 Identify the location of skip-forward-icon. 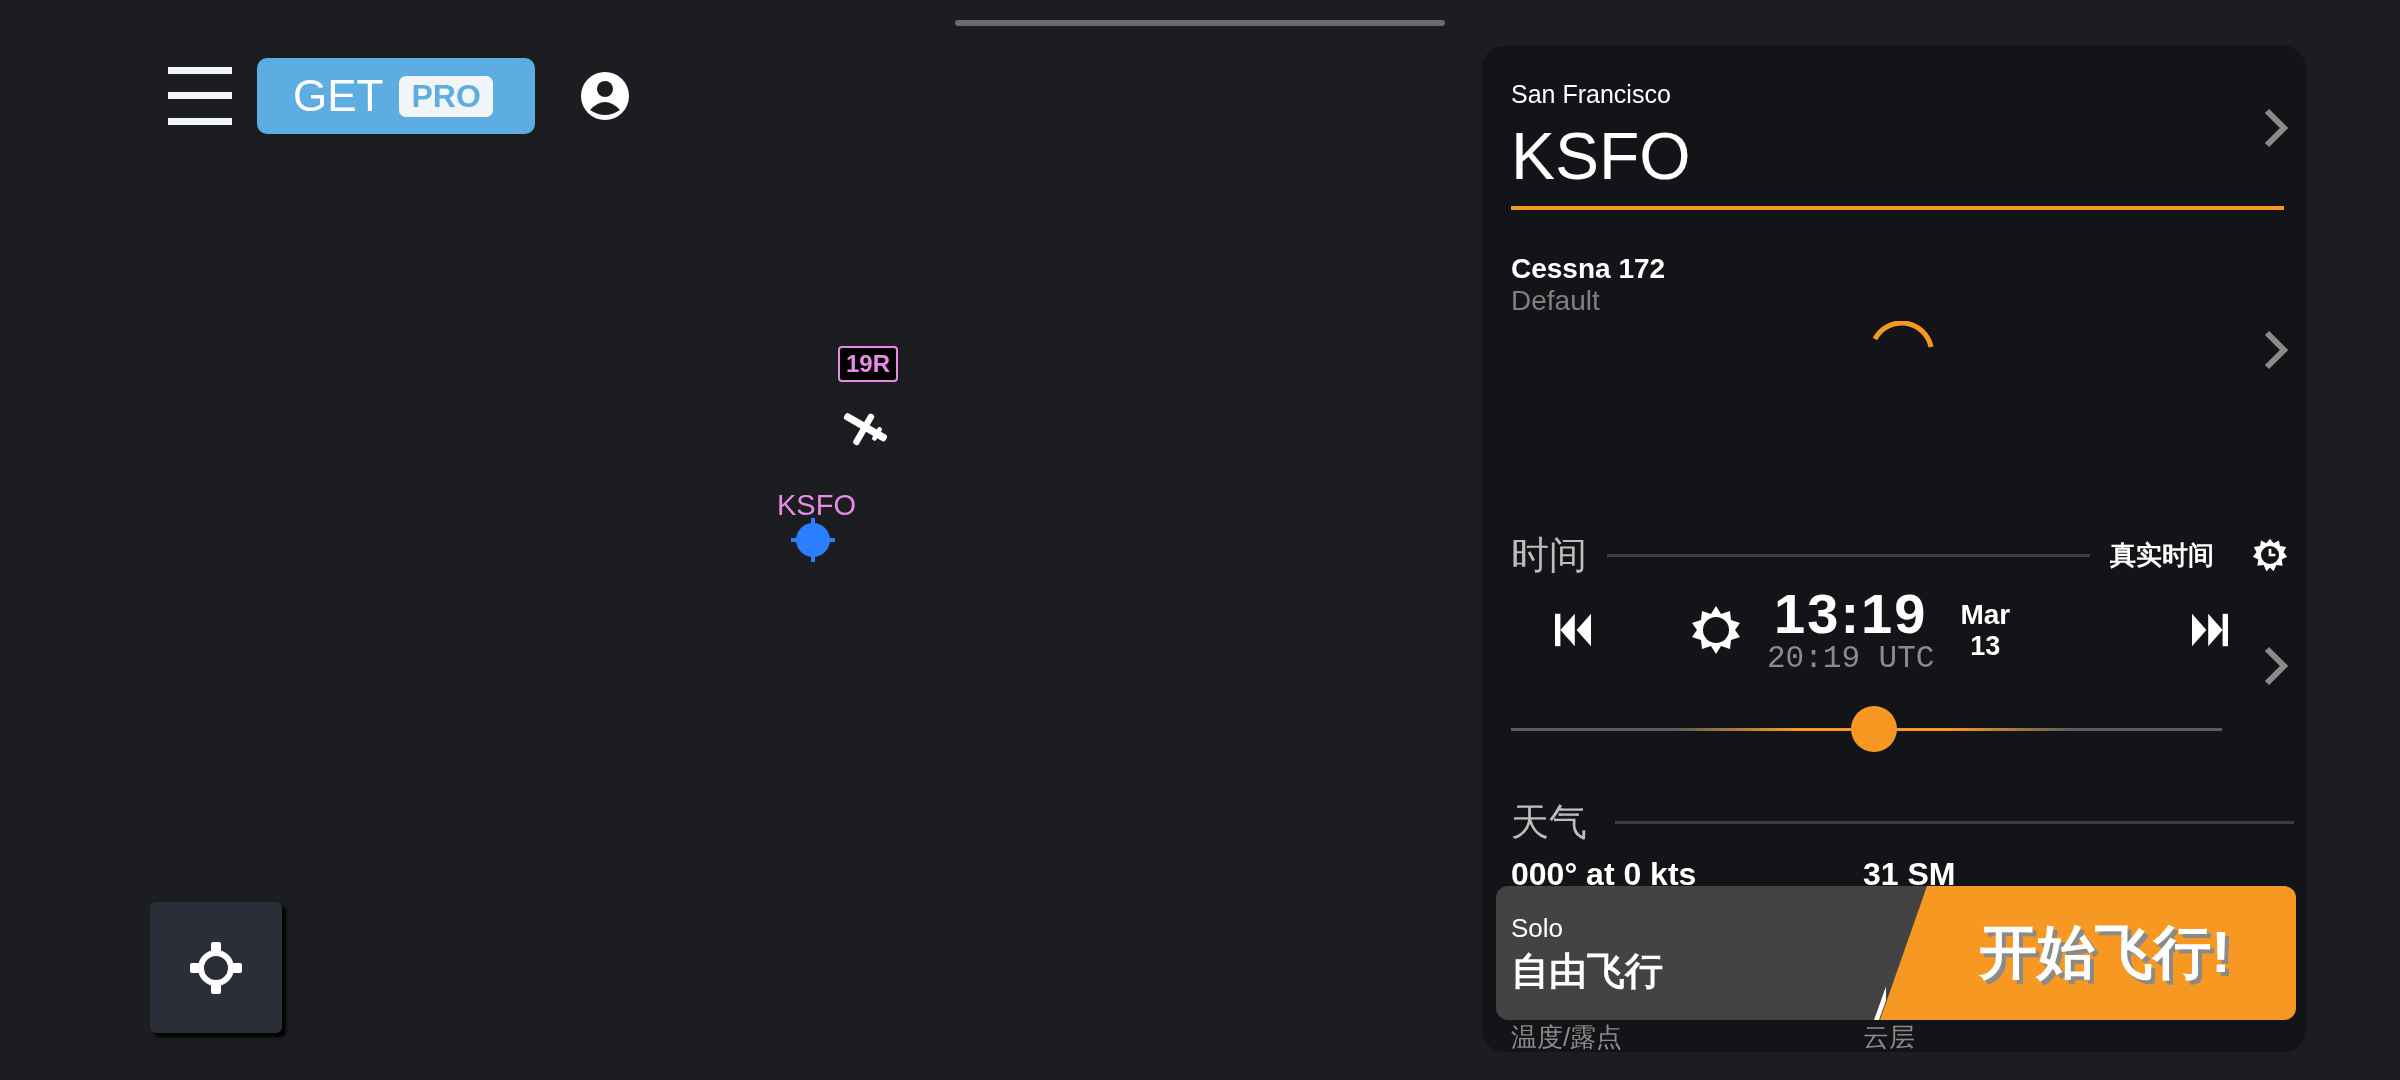
(2210, 630).